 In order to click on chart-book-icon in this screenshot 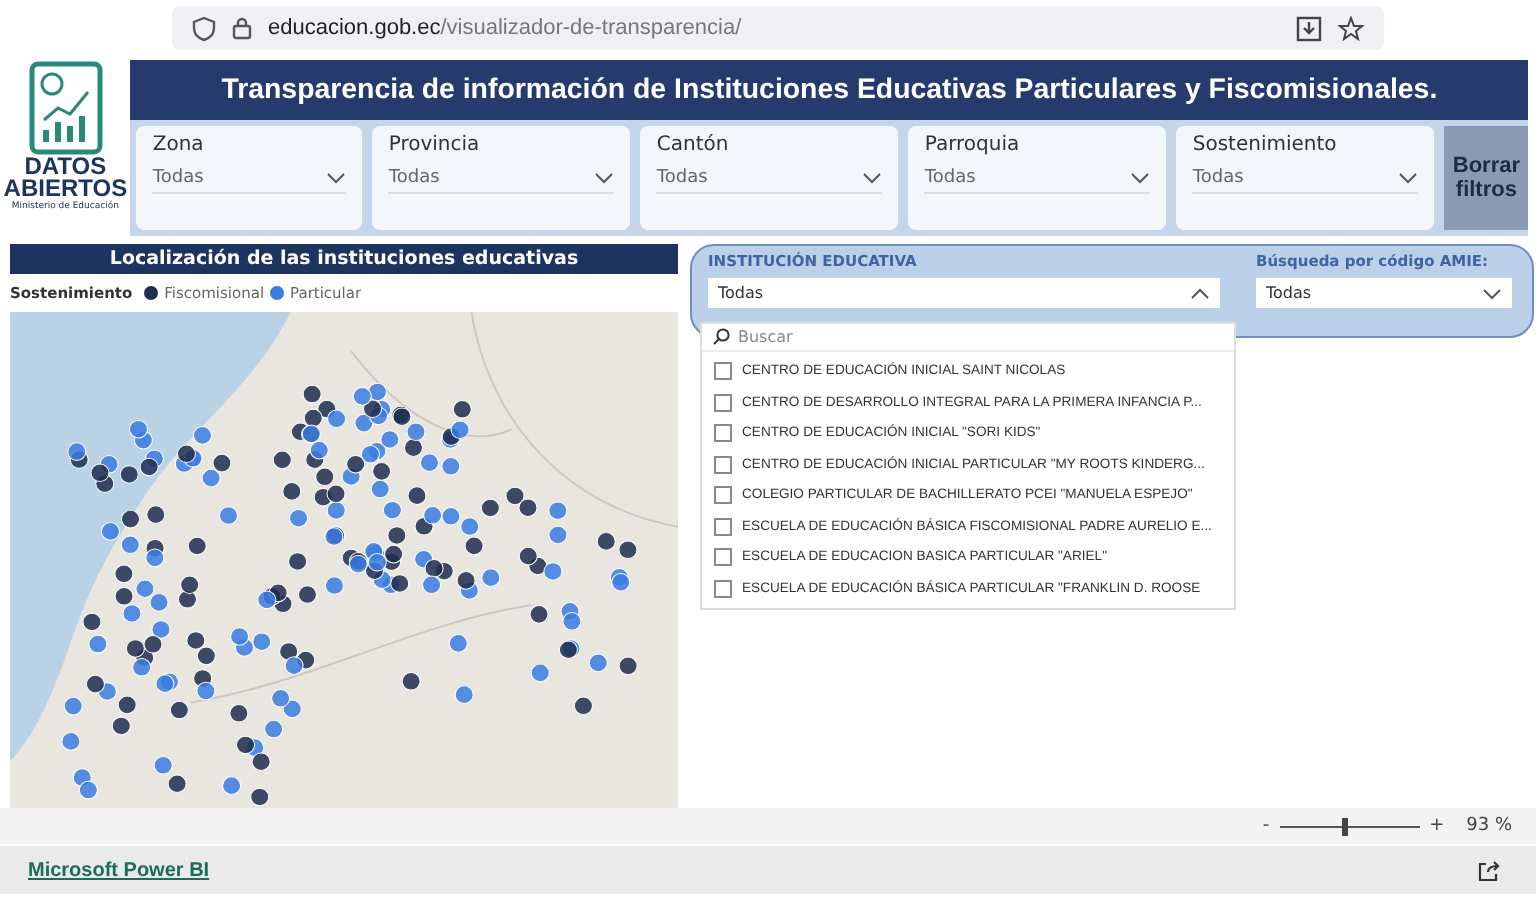, I will do `click(65, 108)`.